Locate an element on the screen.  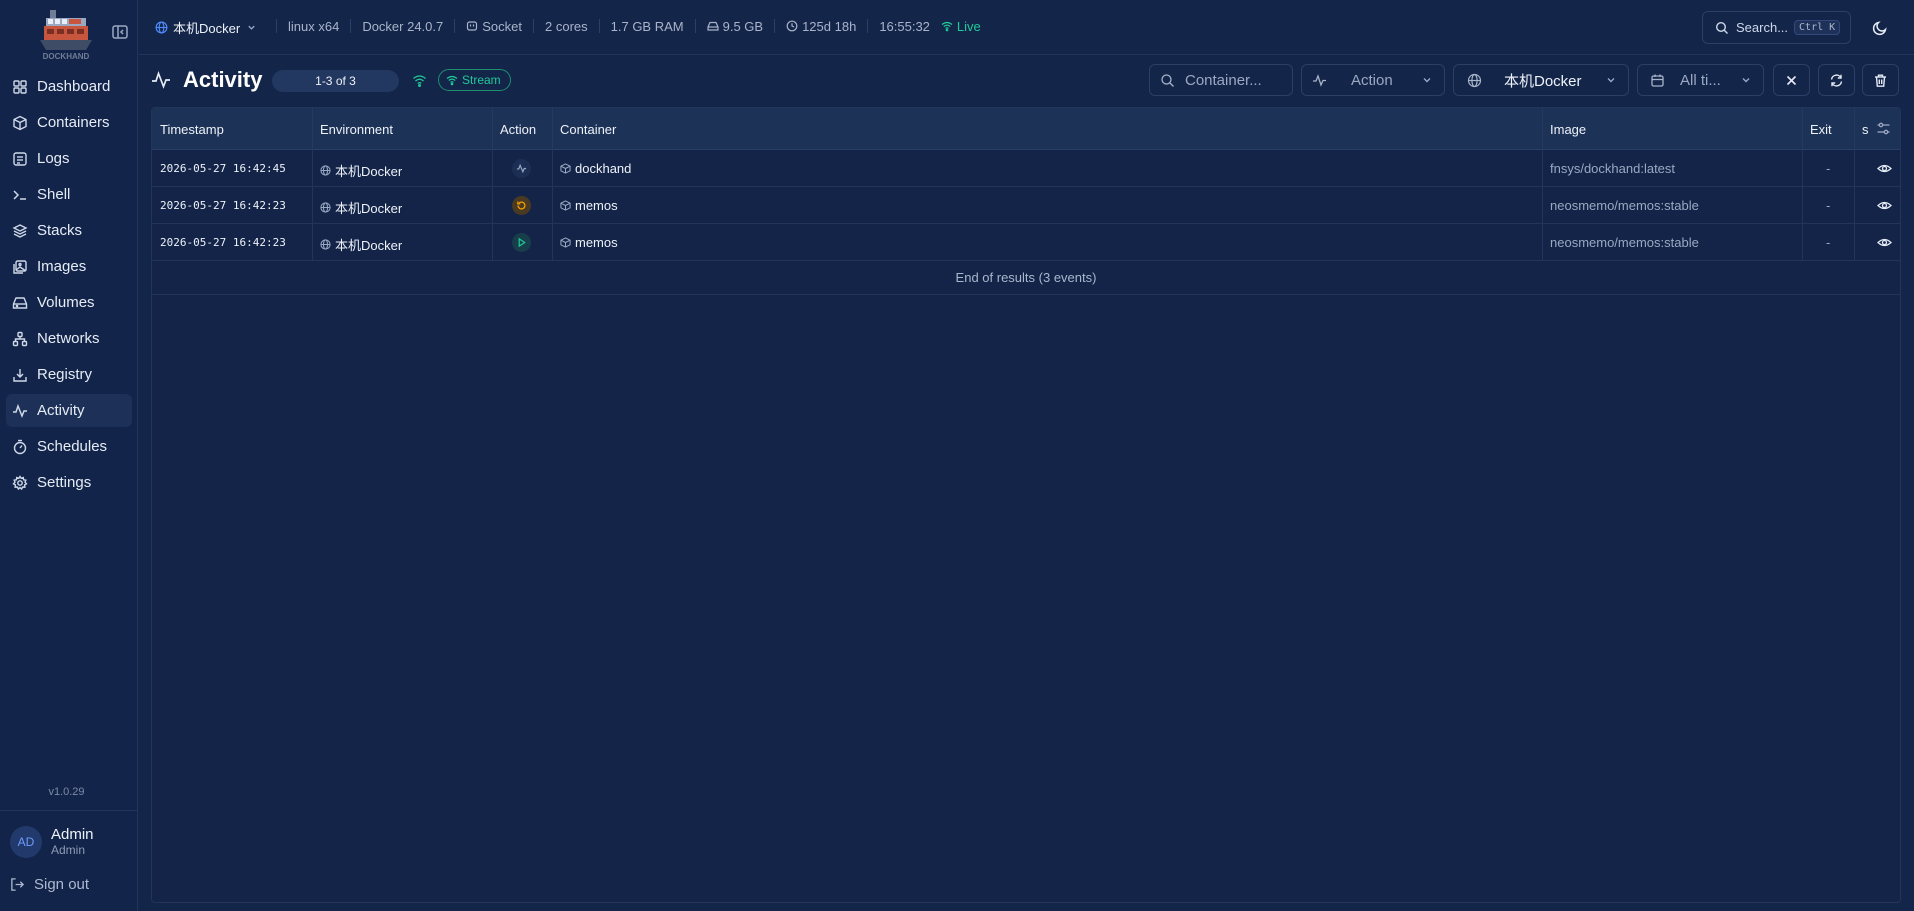
stat-disk-label: 9.5 GB is located at coordinates (743, 26).